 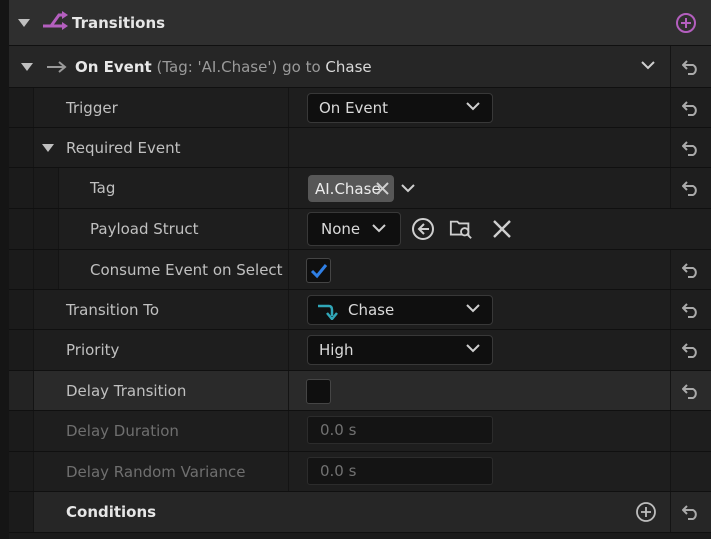 I want to click on delay-duration-row: Delay Duration 0.0 s, so click(x=360, y=431).